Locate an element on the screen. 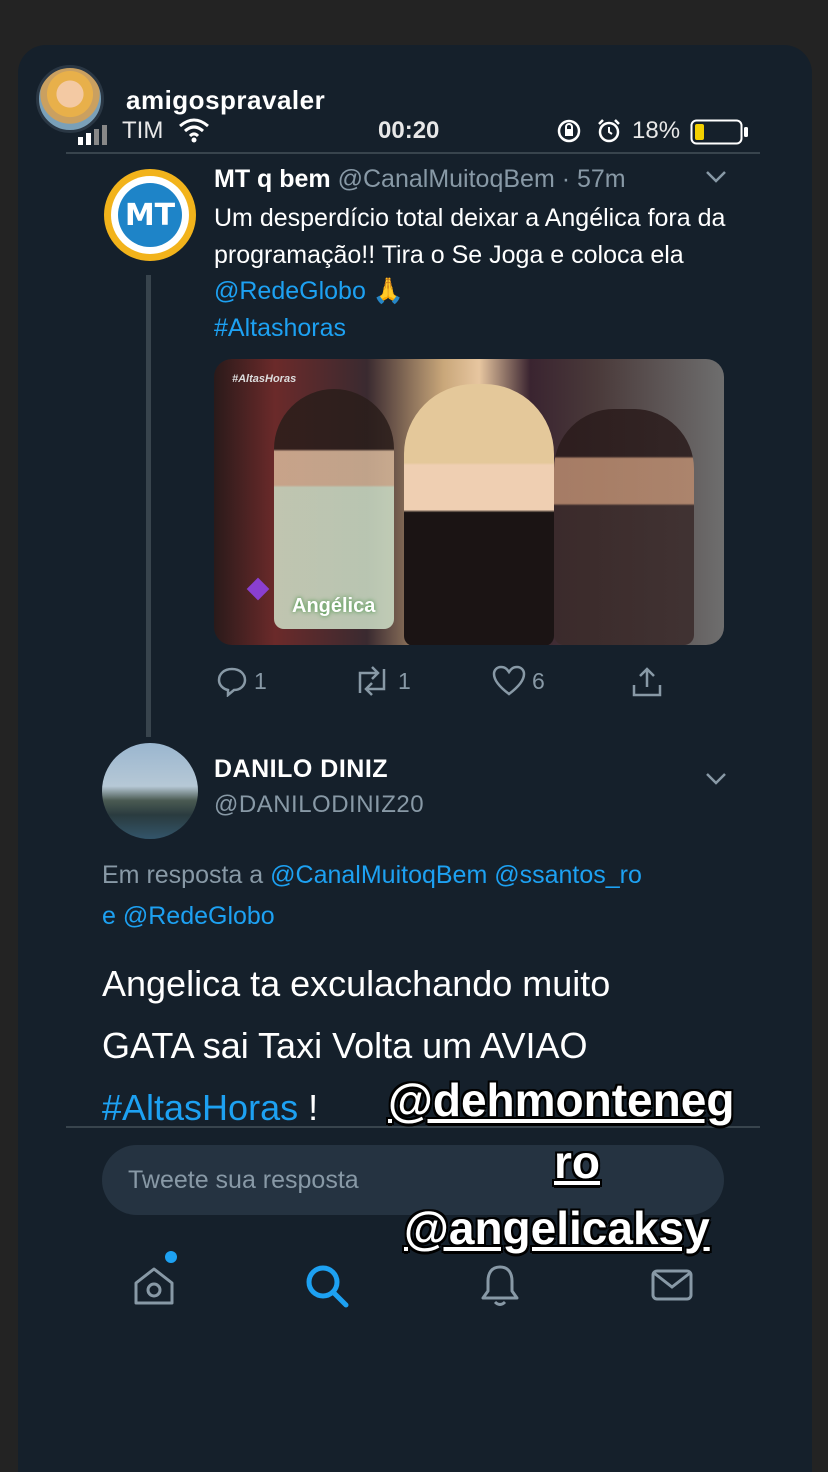 This screenshot has width=828, height=1472. retweet-action: 1 is located at coordinates (381, 681).